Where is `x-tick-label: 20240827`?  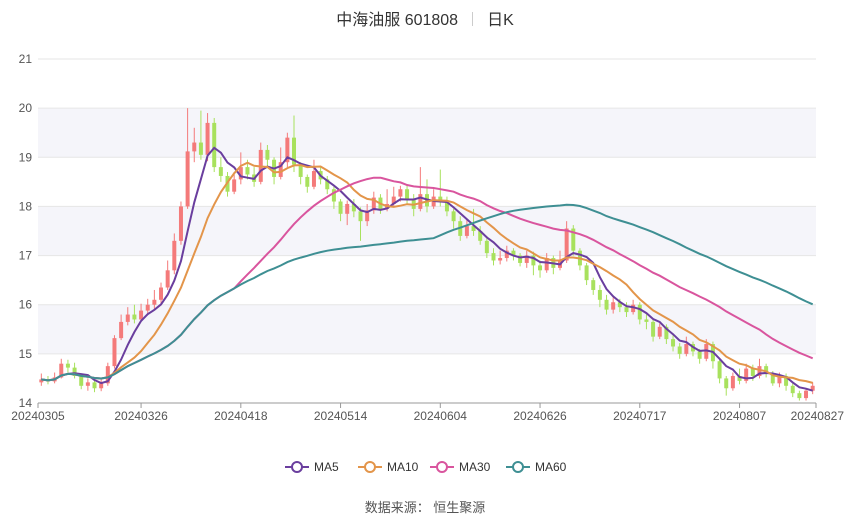
x-tick-label: 20240827 is located at coordinates (818, 416).